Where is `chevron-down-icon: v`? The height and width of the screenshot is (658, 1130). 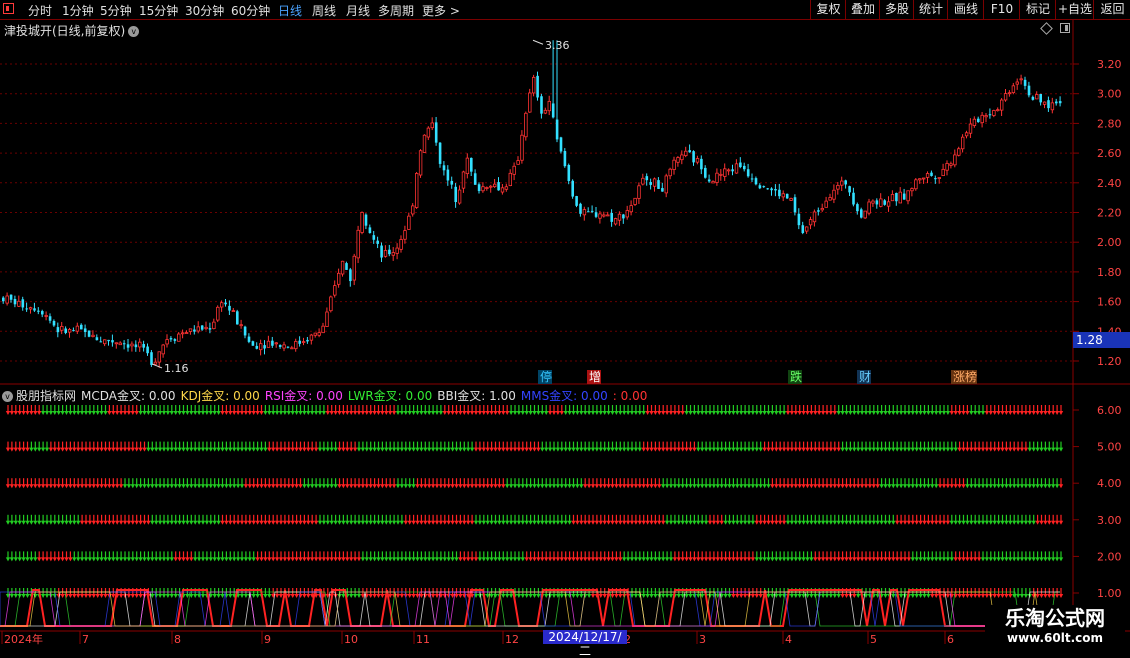
chevron-down-icon: v is located at coordinates (7, 396).